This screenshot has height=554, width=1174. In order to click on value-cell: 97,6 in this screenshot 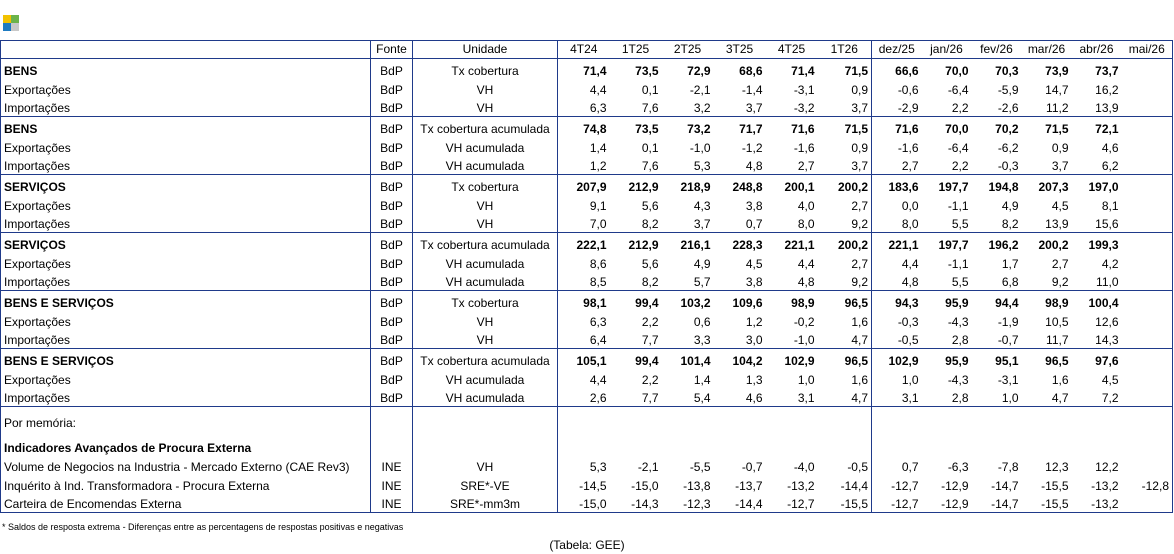, I will do `click(1107, 361)`.